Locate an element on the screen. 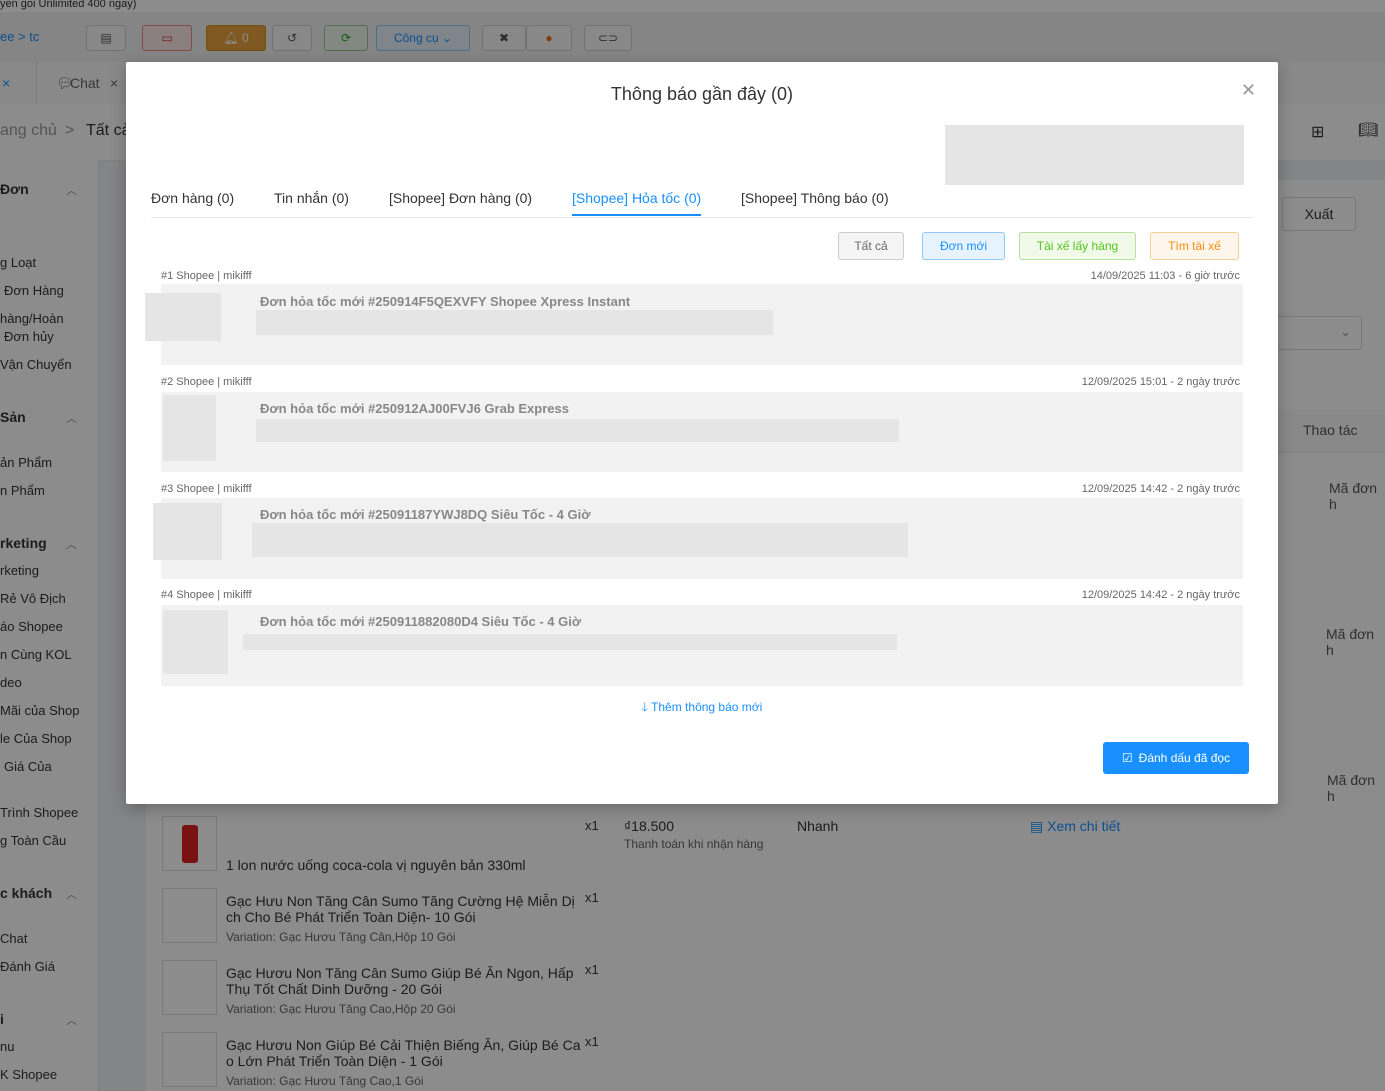 The width and height of the screenshot is (1385, 1091). tab-orders: Đơn hàng (0) is located at coordinates (192, 198).